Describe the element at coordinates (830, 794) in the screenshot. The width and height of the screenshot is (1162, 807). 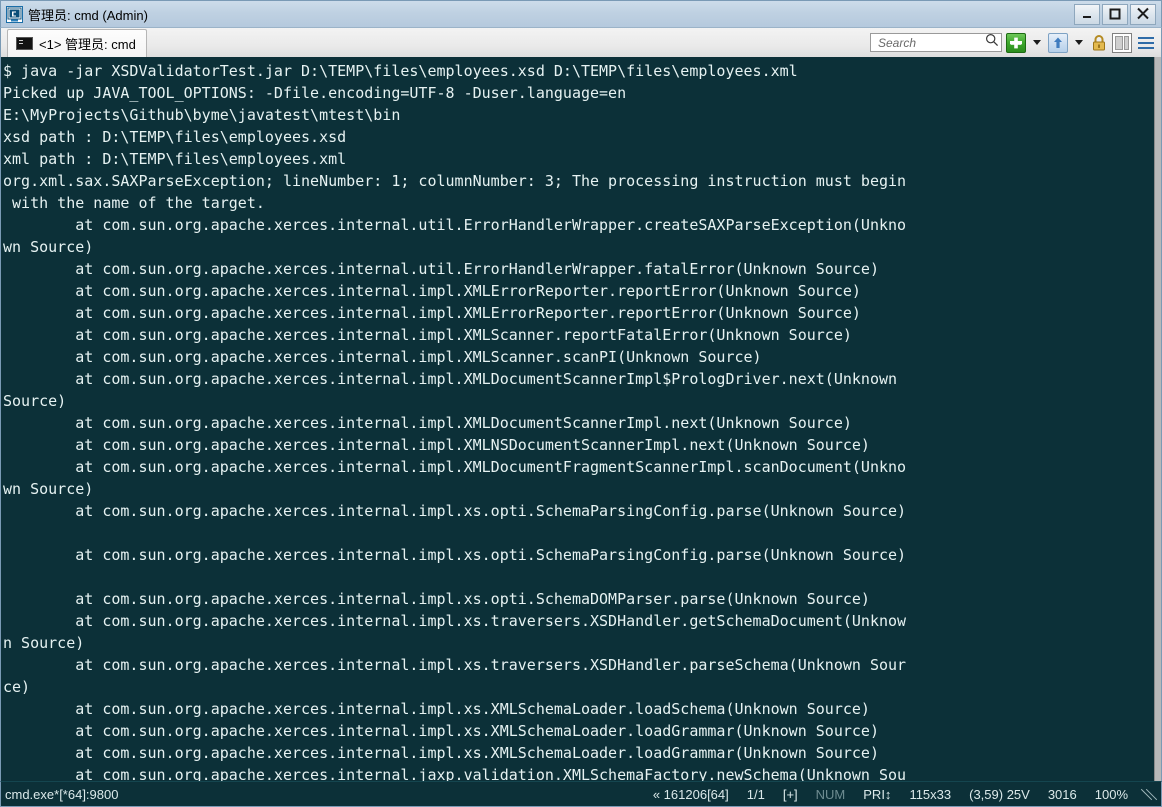
I see `status-num: NUM` at that location.